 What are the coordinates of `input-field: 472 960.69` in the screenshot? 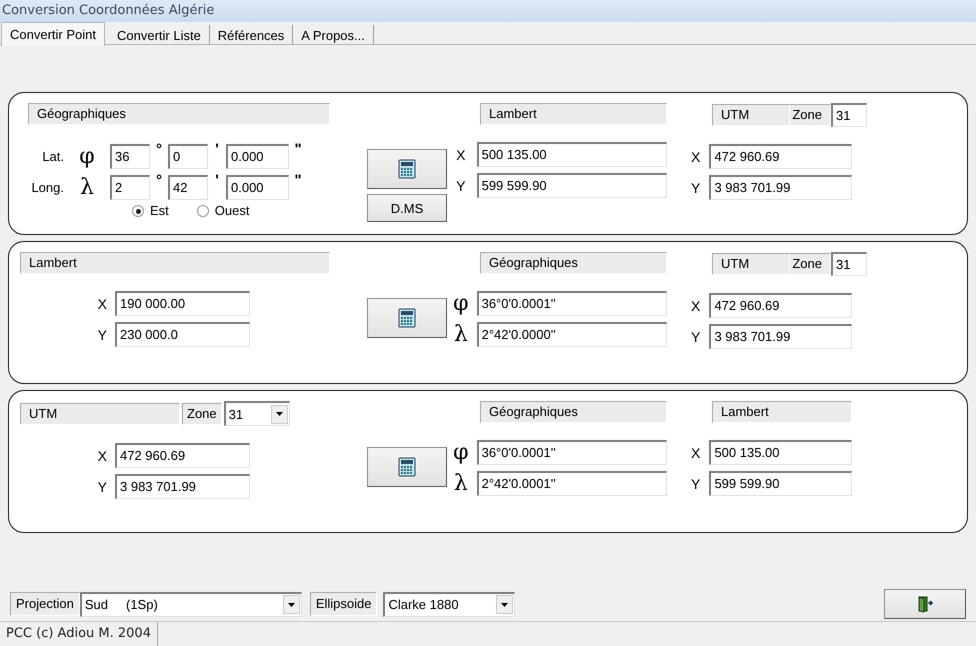 It's located at (182, 455).